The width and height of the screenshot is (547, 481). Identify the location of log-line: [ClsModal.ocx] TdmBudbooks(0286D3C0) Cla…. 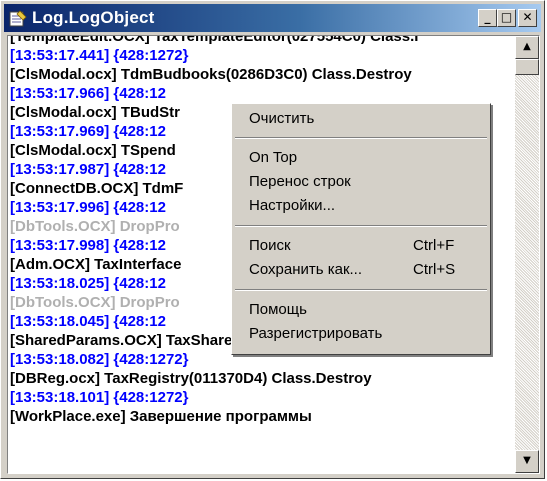
(211, 74).